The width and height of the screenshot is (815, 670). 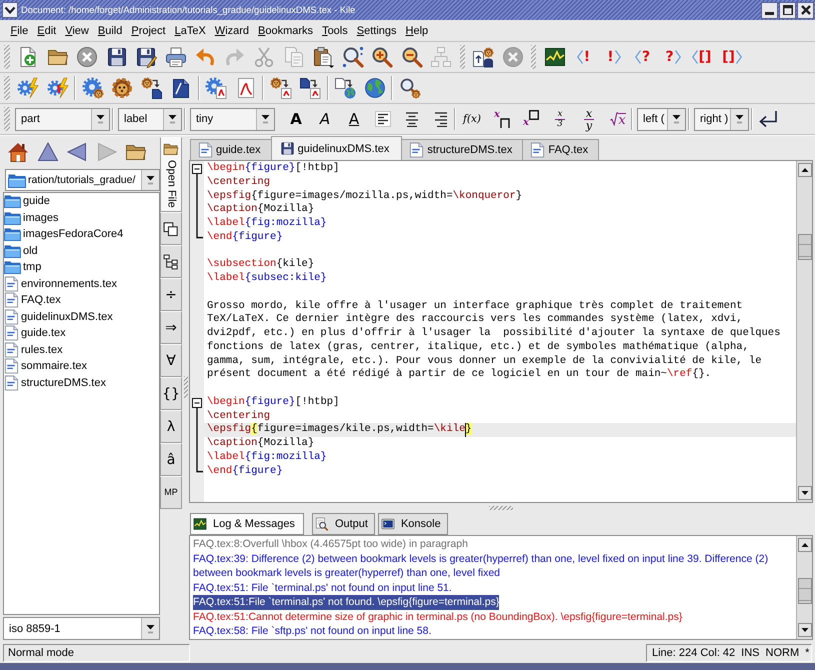 What do you see at coordinates (77, 152) in the screenshot?
I see `triangle-left-icon` at bounding box center [77, 152].